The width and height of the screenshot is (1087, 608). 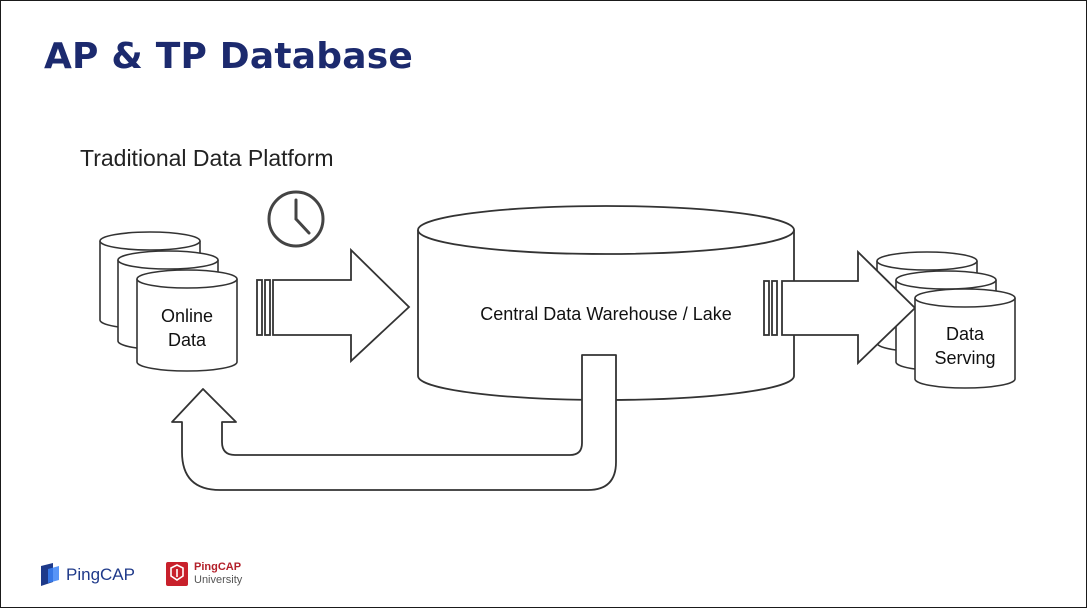 What do you see at coordinates (296, 219) in the screenshot?
I see `clock-icon` at bounding box center [296, 219].